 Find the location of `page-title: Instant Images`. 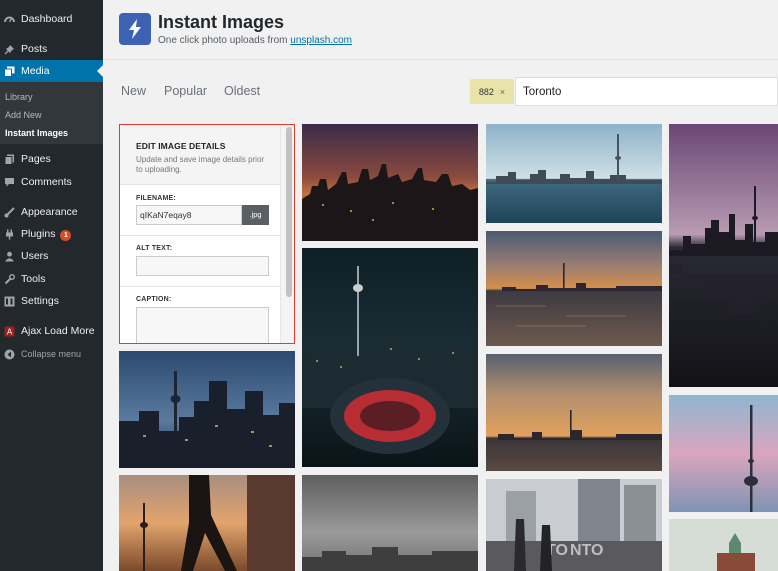

page-title: Instant Images is located at coordinates (221, 22).